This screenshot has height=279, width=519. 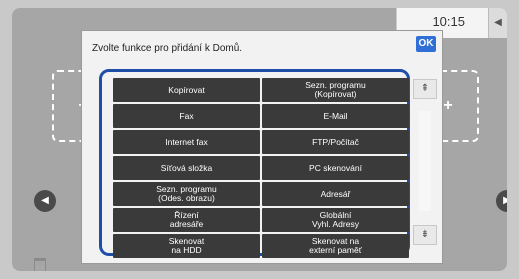 I want to click on scroll-down-icon: ⇟, so click(x=425, y=235).